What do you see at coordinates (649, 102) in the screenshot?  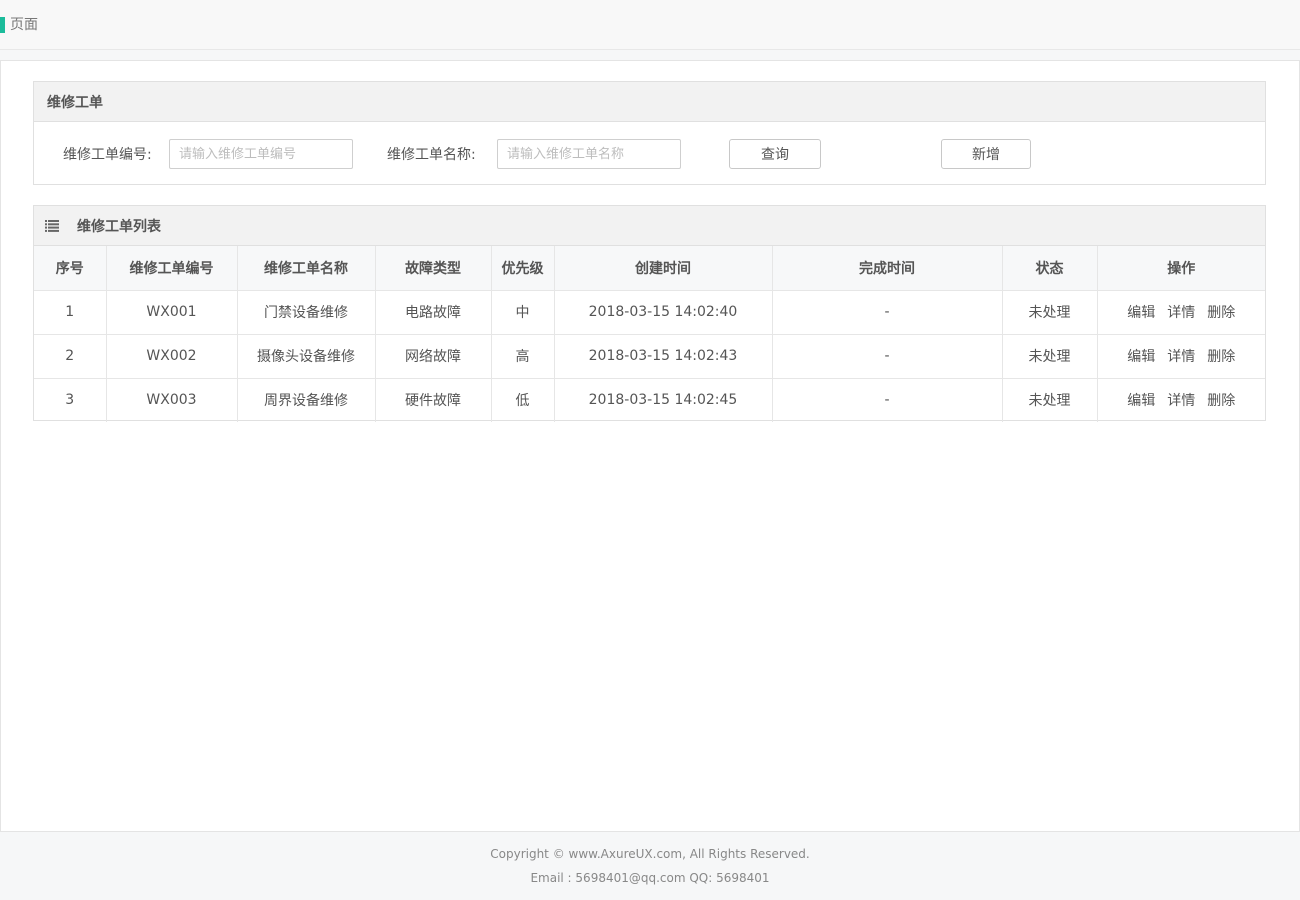 I see `search-panel-title: 维修工单` at bounding box center [649, 102].